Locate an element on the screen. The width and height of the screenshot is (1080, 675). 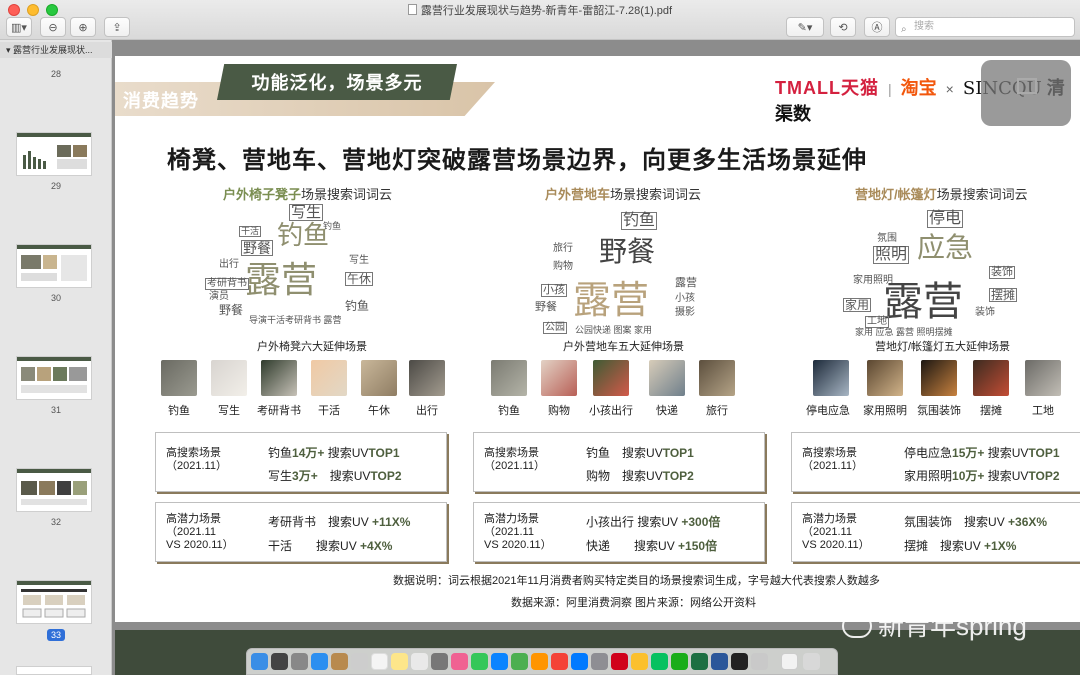
word-icon is located at coordinates (719, 661).